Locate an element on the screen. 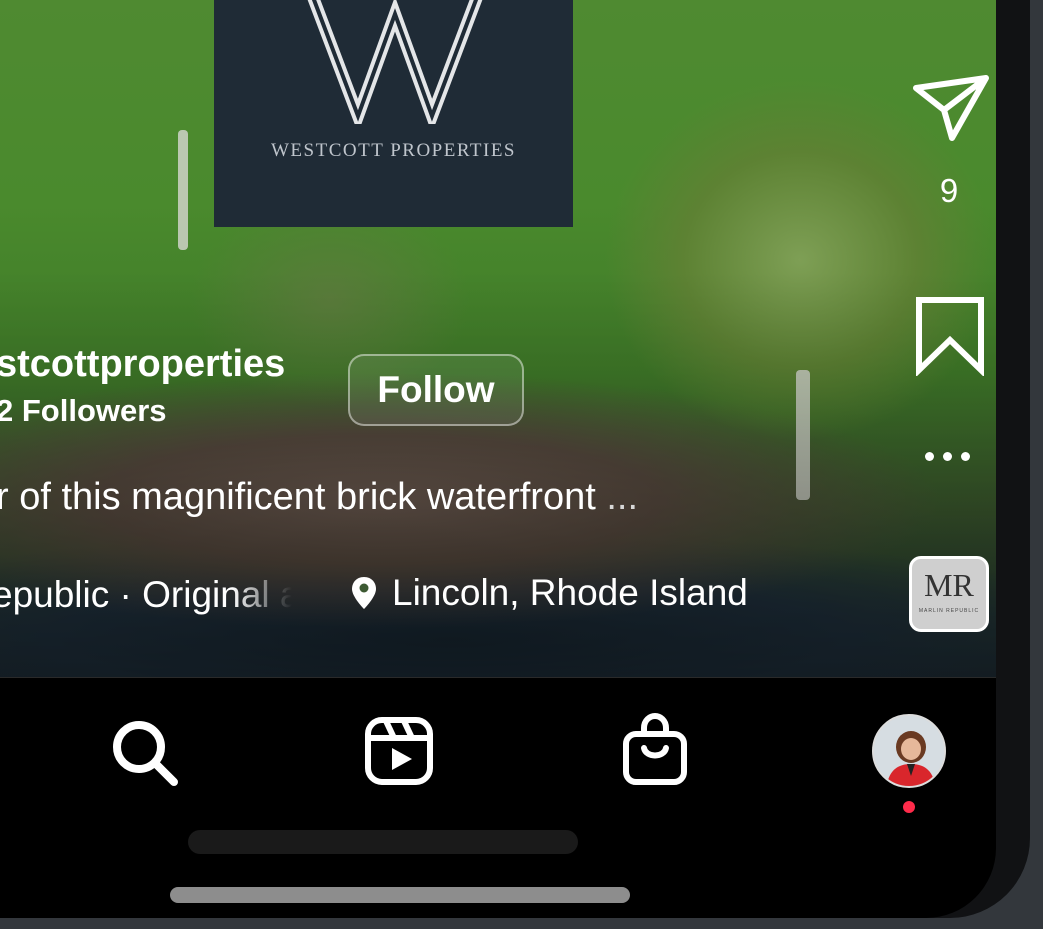 The image size is (1043, 929). home-indicator is located at coordinates (400, 895).